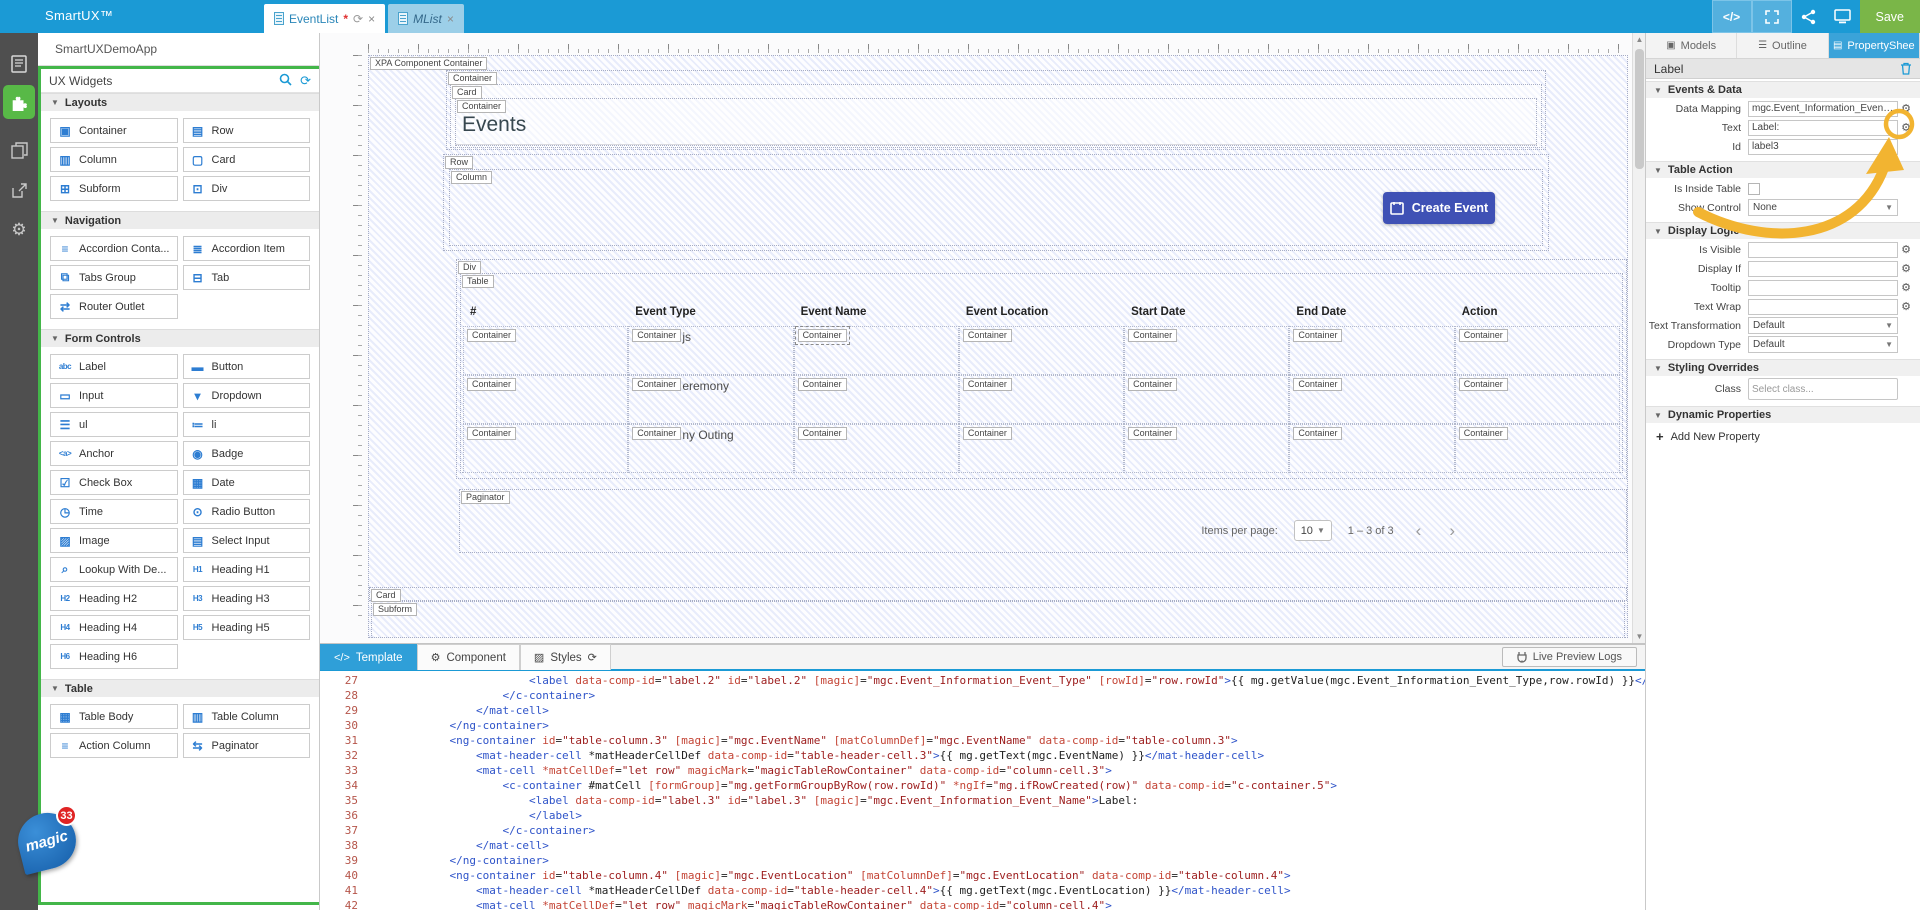  I want to click on widgets-nav-button, so click(19, 102).